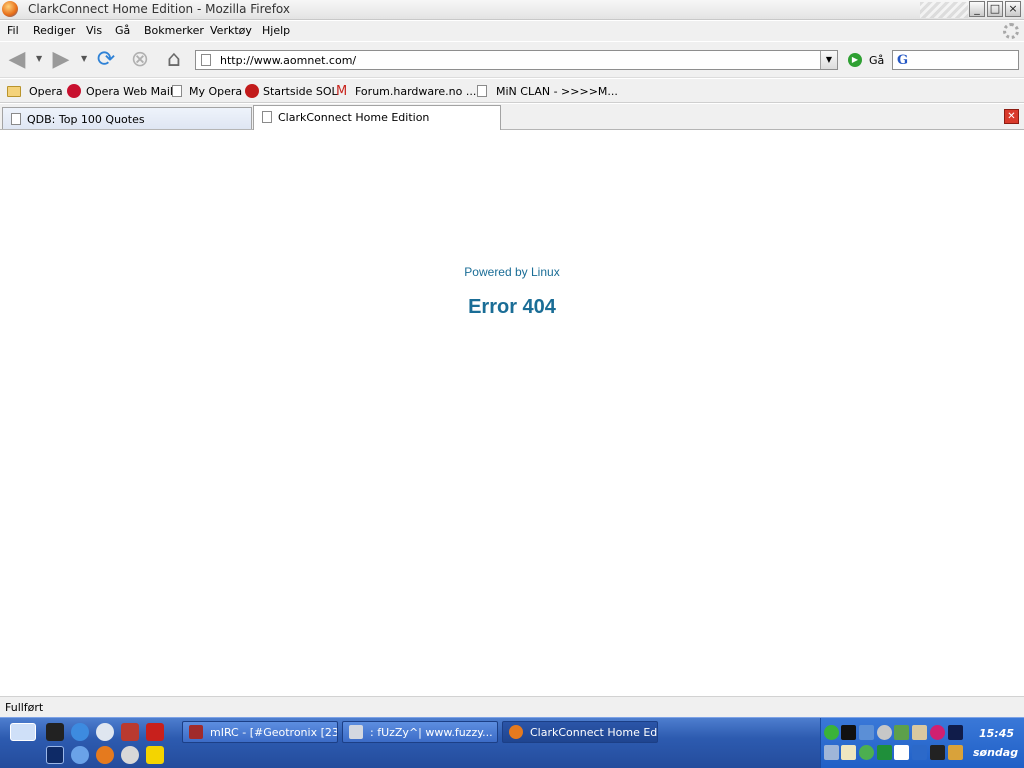 The image size is (1024, 768). Describe the element at coordinates (174, 60) in the screenshot. I see `home-icon: ⌂` at that location.